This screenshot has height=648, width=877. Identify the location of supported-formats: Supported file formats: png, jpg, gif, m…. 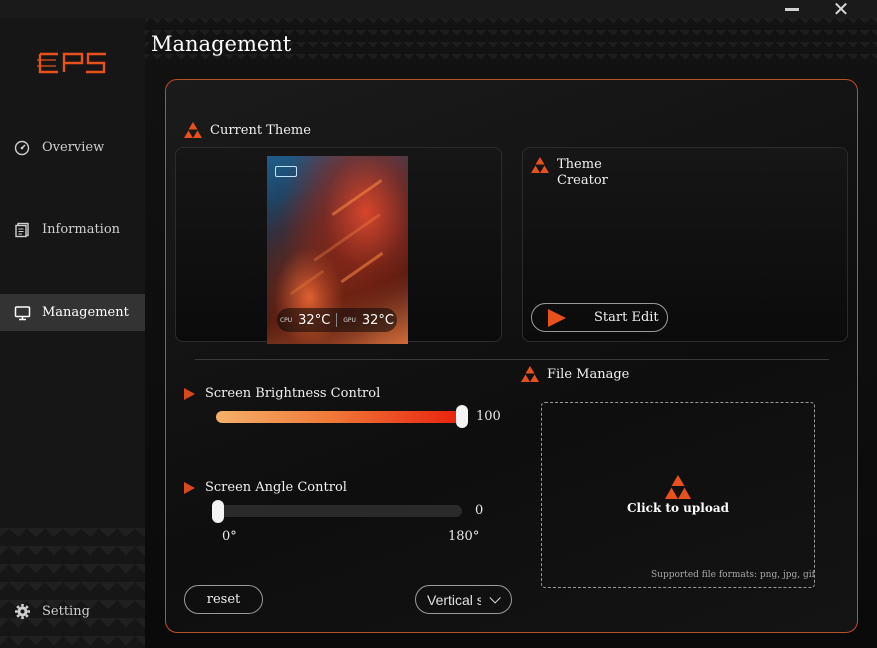
(733, 575).